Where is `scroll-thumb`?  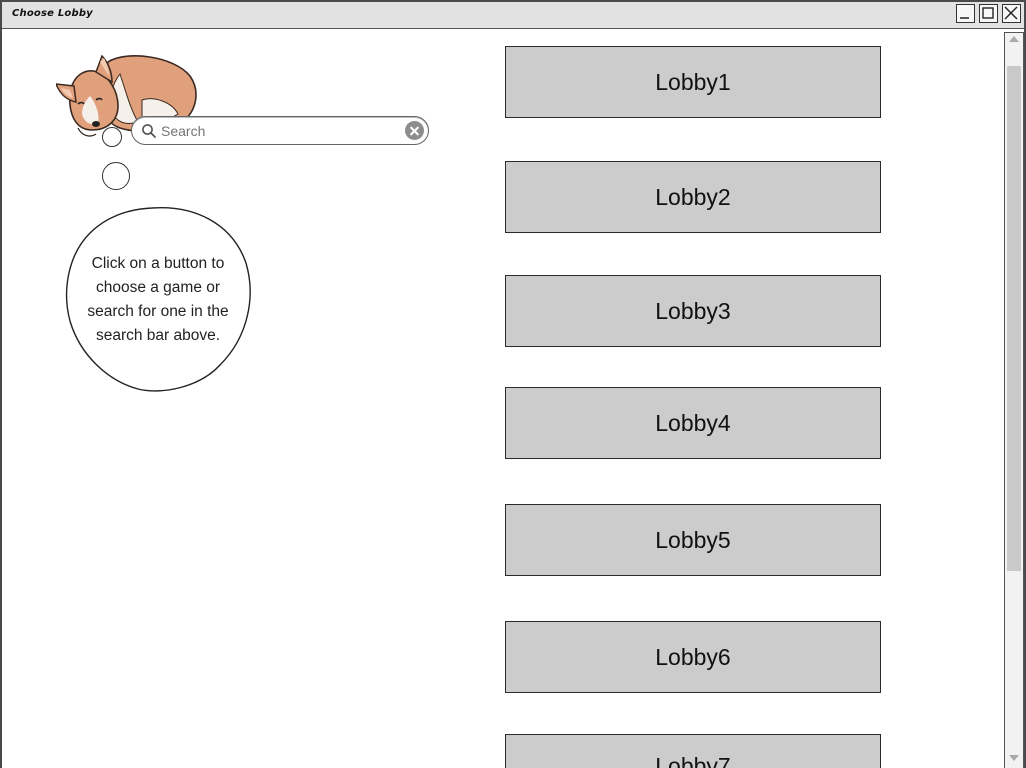 scroll-thumb is located at coordinates (1014, 318).